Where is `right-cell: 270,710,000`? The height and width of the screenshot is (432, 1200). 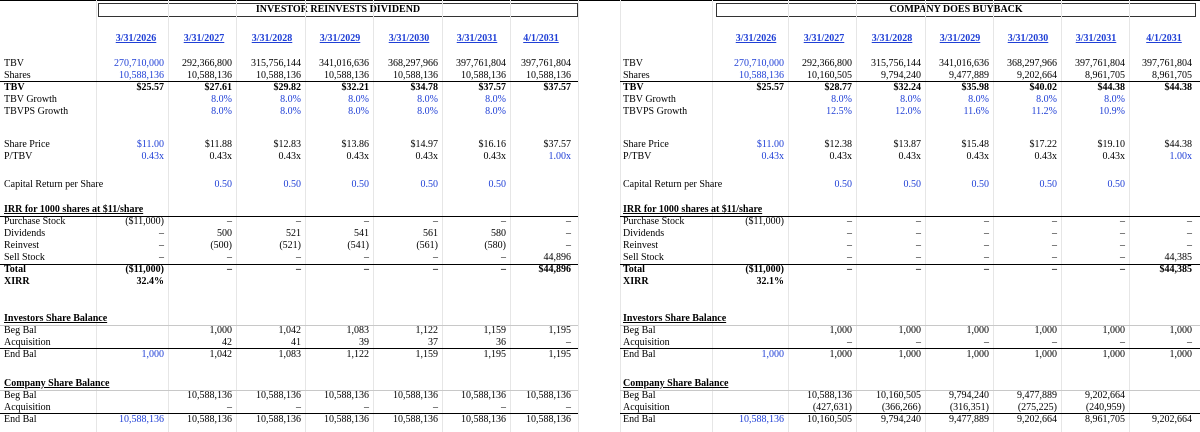
right-cell: 270,710,000 is located at coordinates (751, 64).